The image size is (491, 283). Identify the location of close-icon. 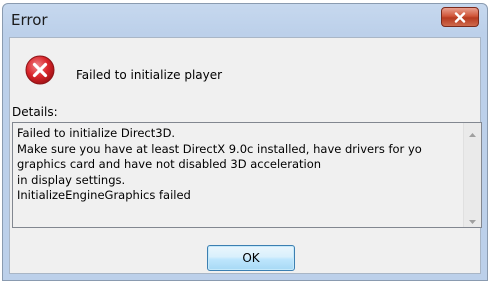
(460, 17).